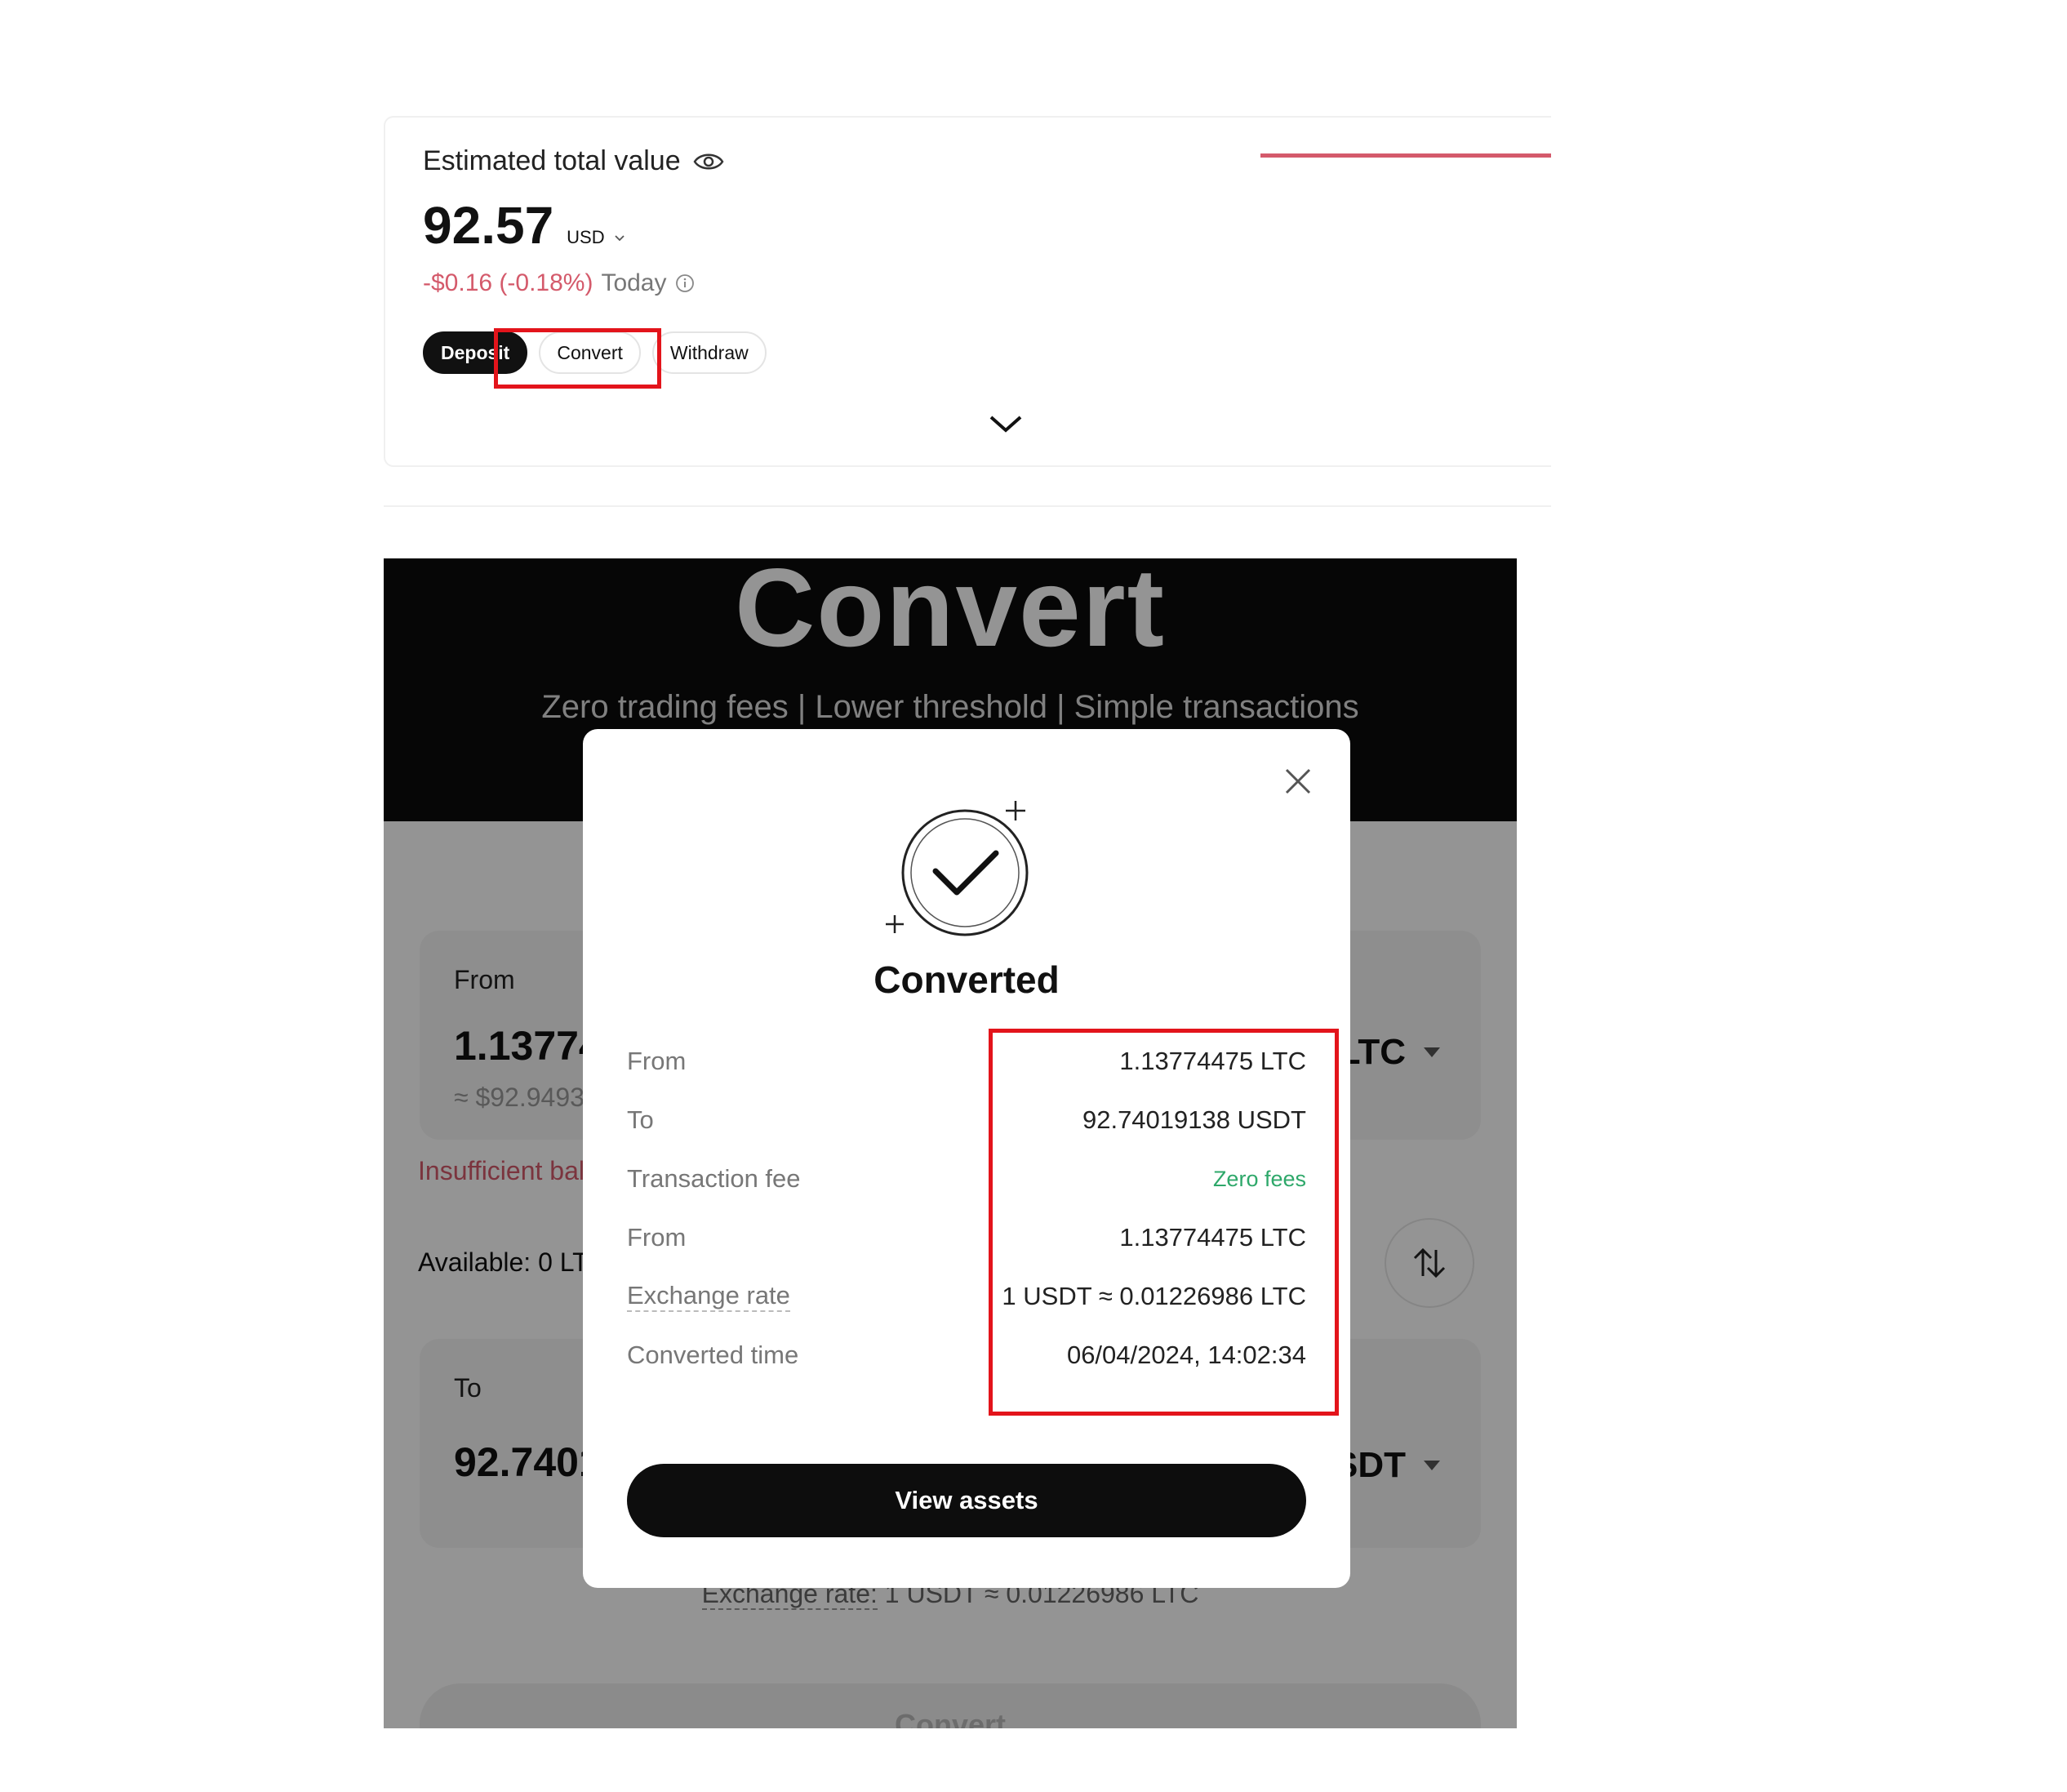 Image resolution: width=2067 pixels, height=1792 pixels. I want to click on daily-change-value: -$0.16 (-0.18%), so click(508, 282).